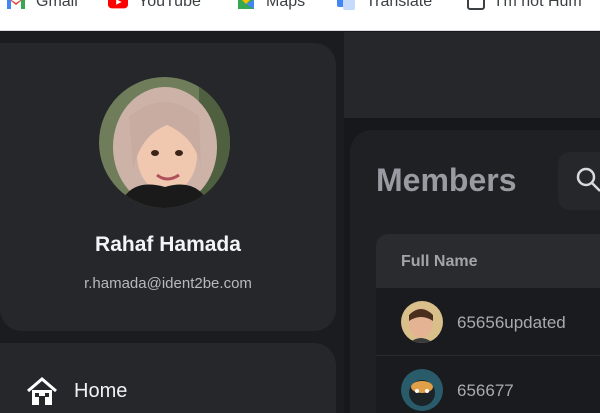 The height and width of the screenshot is (413, 600). I want to click on column-header-full-name: Full Name, so click(439, 262).